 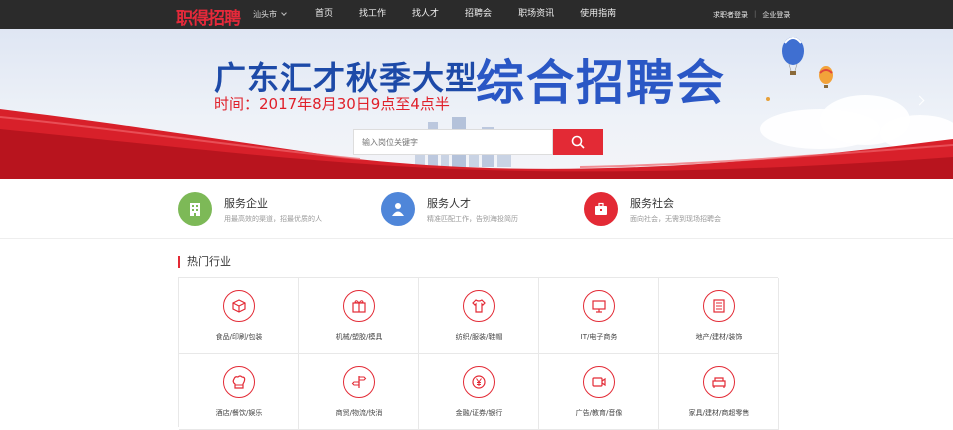 What do you see at coordinates (359, 337) in the screenshot?
I see `industry-label: 机械/塑胶/模具` at bounding box center [359, 337].